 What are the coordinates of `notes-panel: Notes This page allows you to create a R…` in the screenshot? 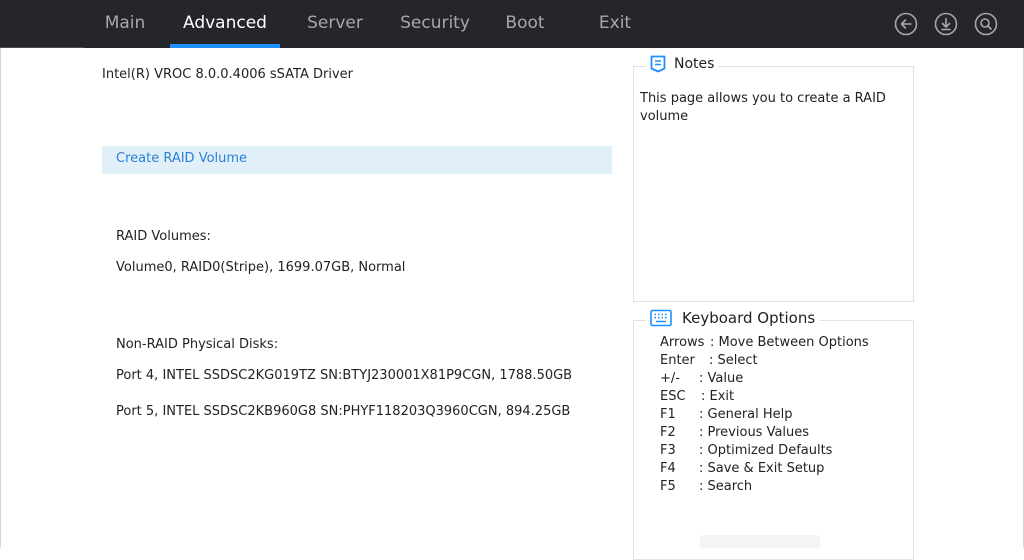 It's located at (773, 178).